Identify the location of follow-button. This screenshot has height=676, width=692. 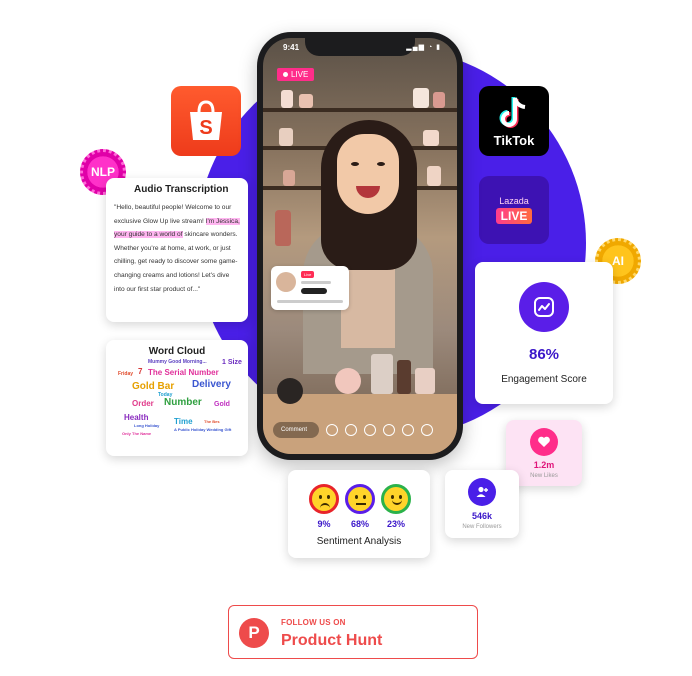
(314, 291).